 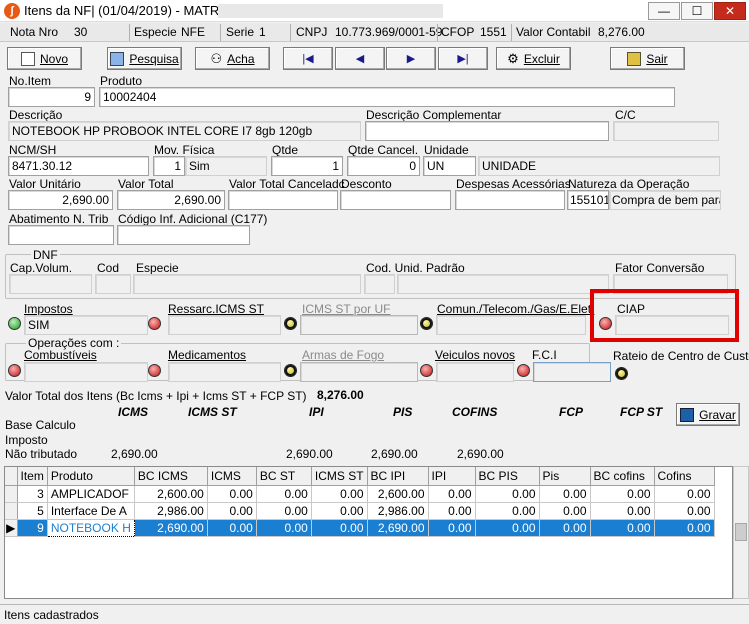 What do you see at coordinates (664, 11) in the screenshot?
I see `minimize-button: —` at bounding box center [664, 11].